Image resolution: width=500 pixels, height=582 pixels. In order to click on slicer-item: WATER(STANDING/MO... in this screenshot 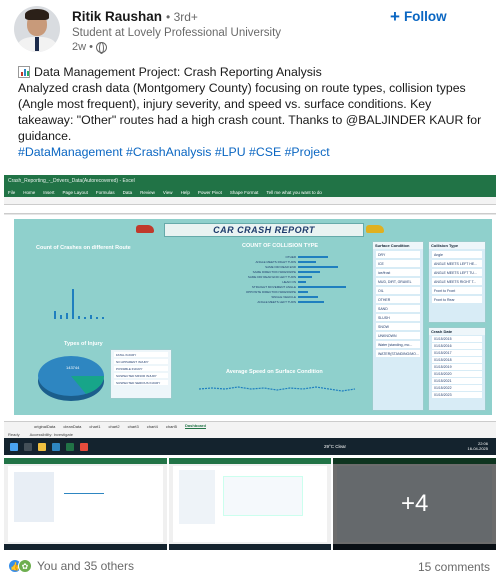, I will do `click(398, 353)`.